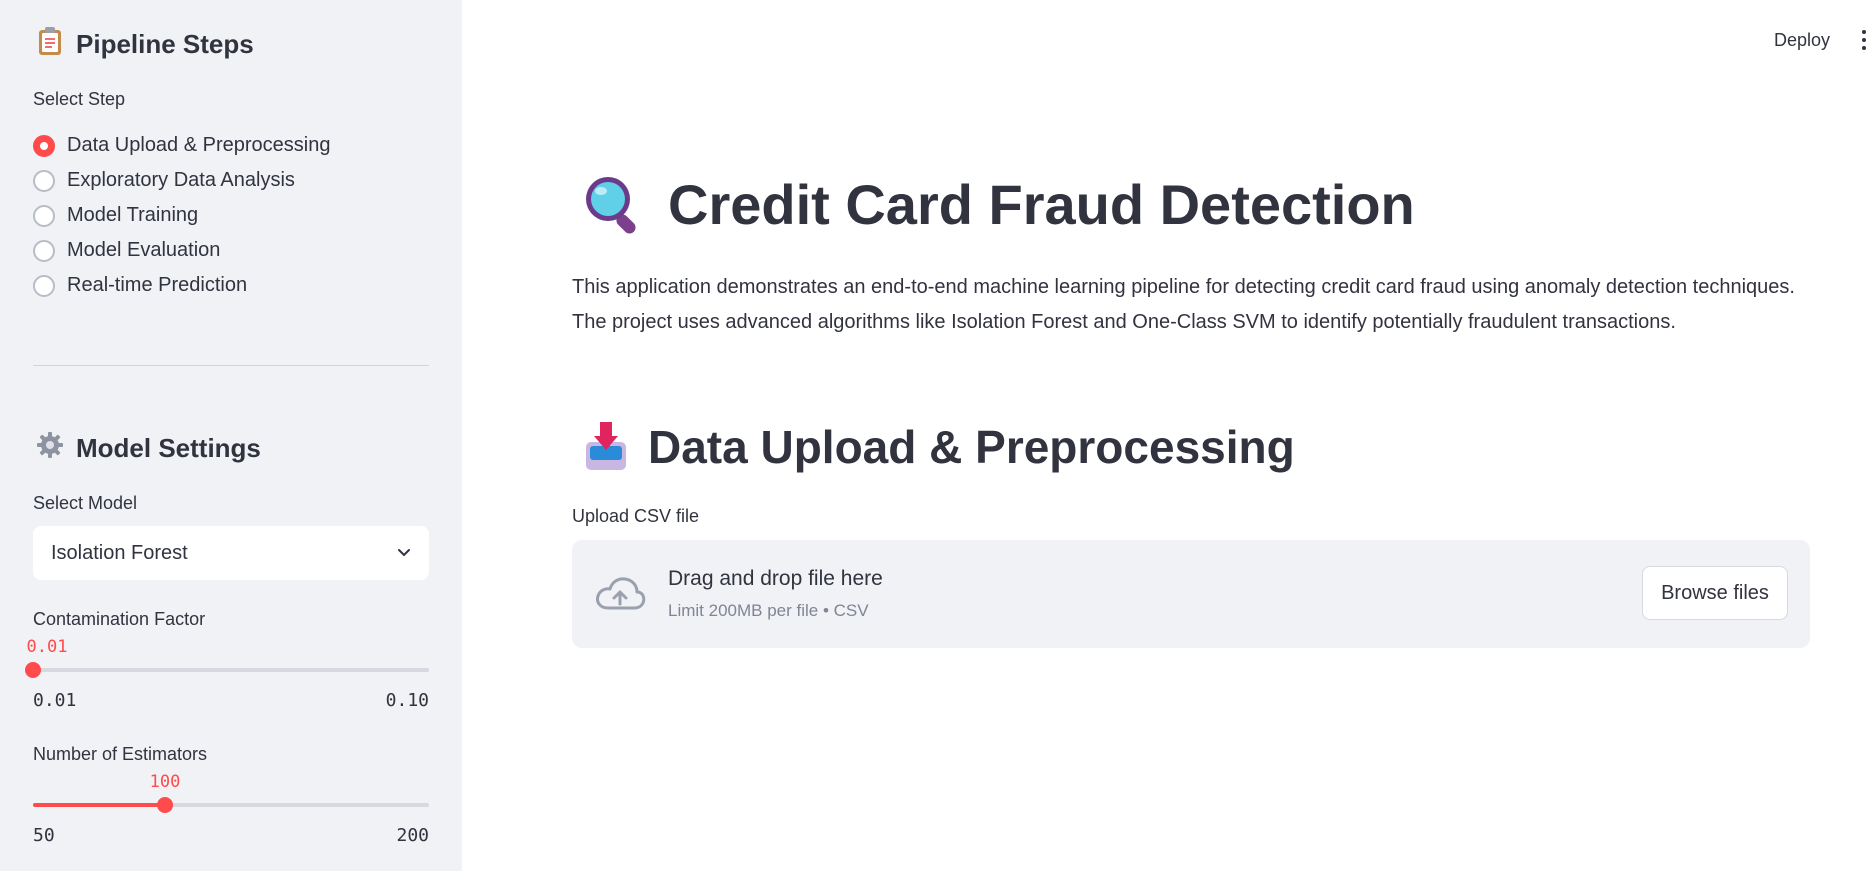 The height and width of the screenshot is (871, 1872). I want to click on step-label: Model Evaluation, so click(144, 250).